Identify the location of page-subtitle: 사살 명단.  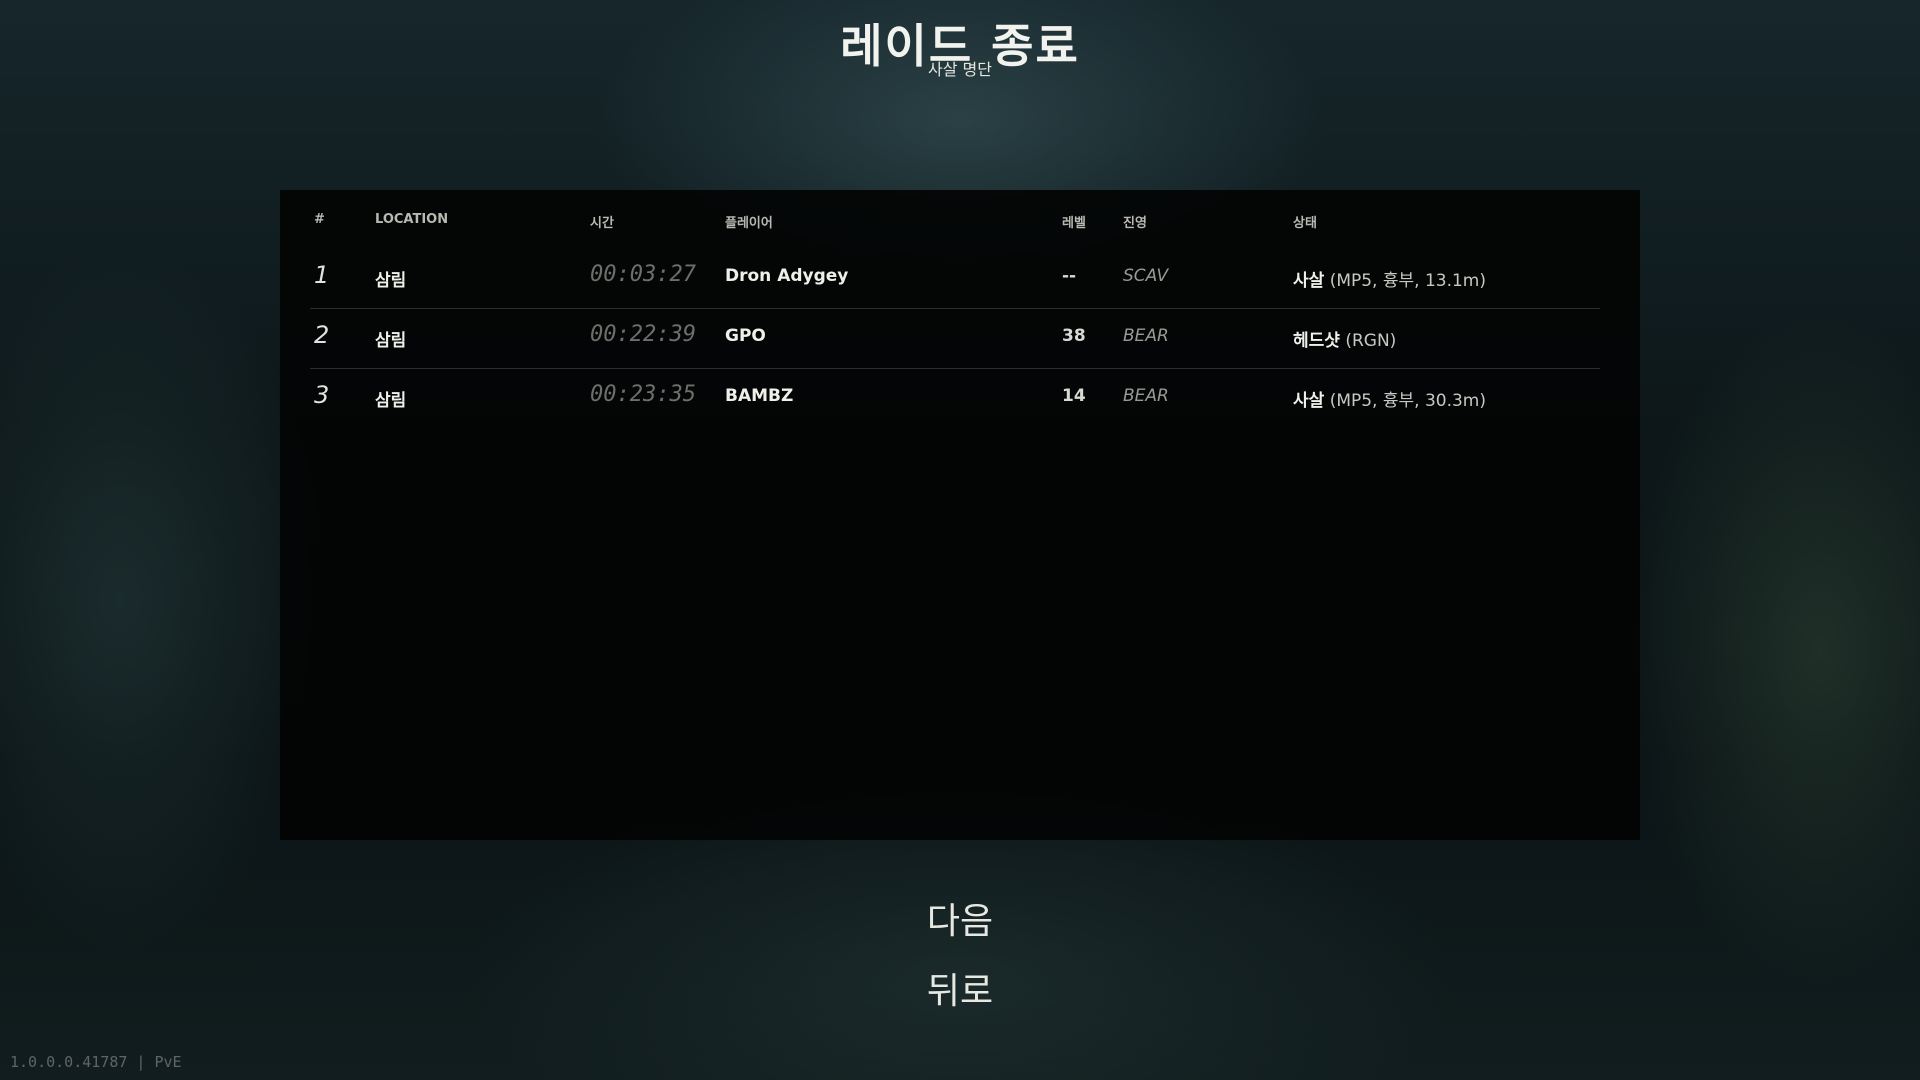
(960, 69).